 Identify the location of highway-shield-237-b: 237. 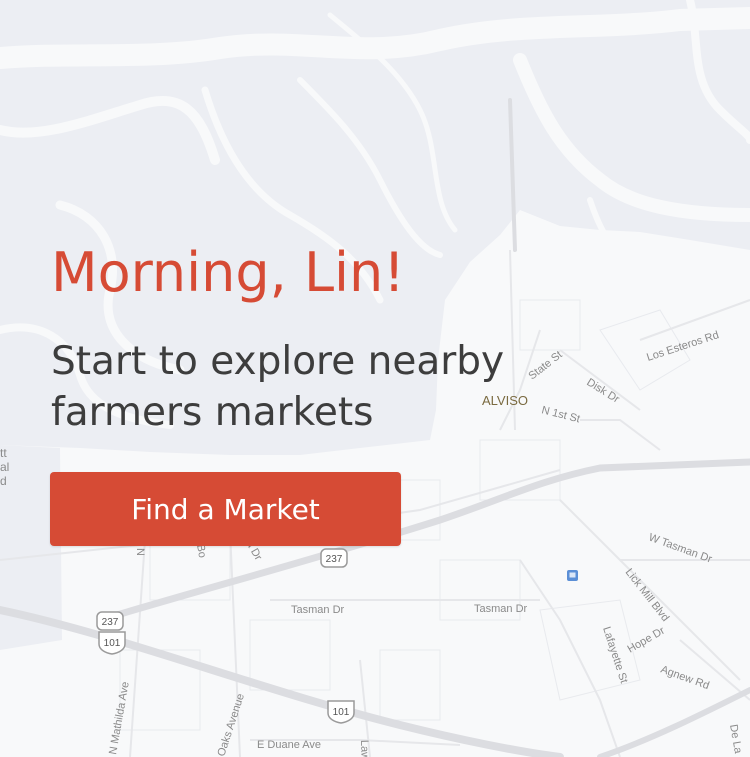
(110, 621).